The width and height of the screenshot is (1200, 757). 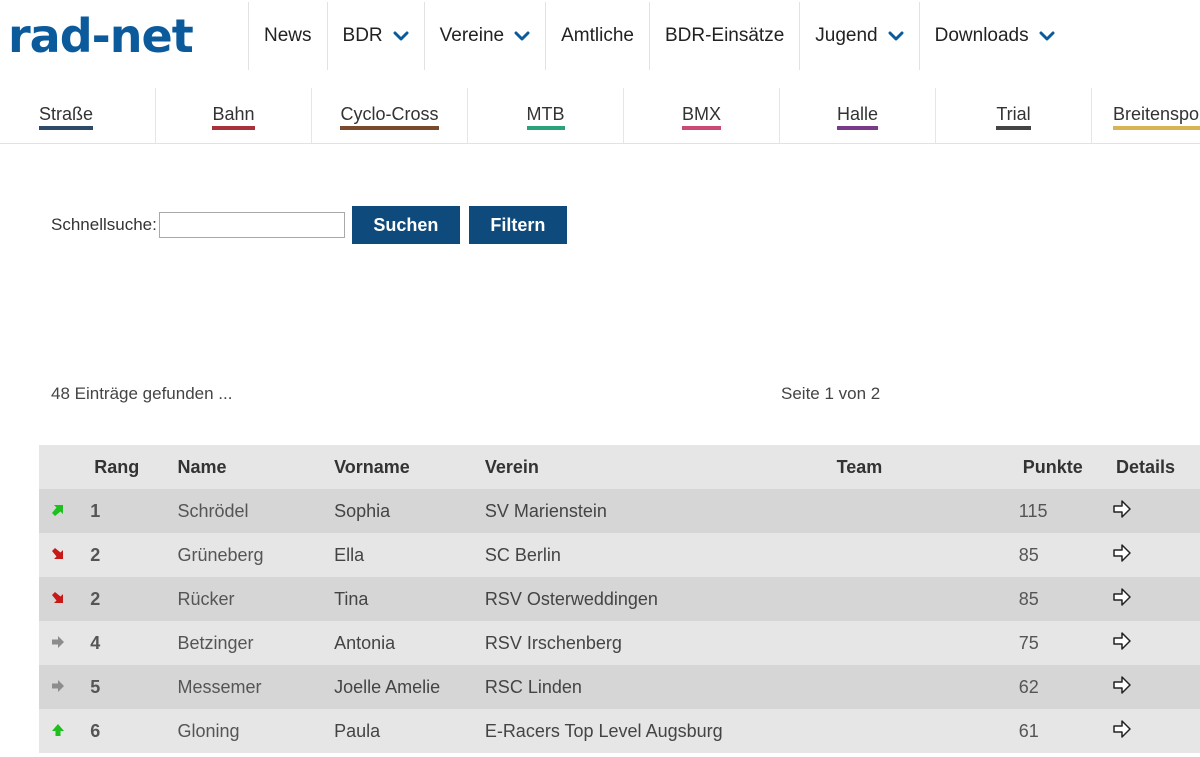 I want to click on discipline-tab-trial: Trial, so click(x=1014, y=115).